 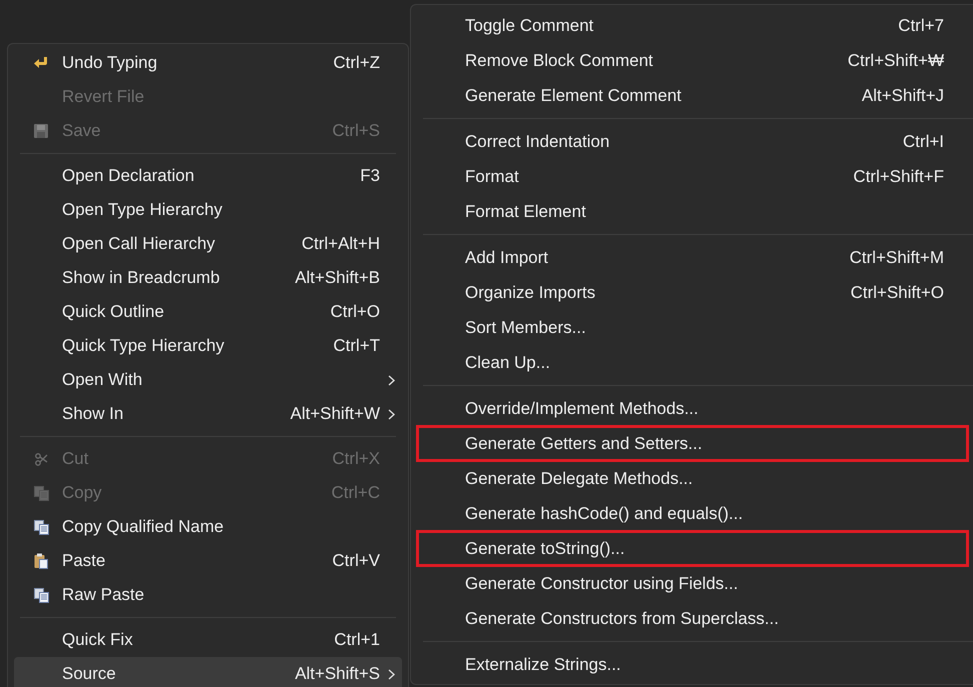 I want to click on menu-item: Quick Outline Ctrl+O, so click(x=208, y=312).